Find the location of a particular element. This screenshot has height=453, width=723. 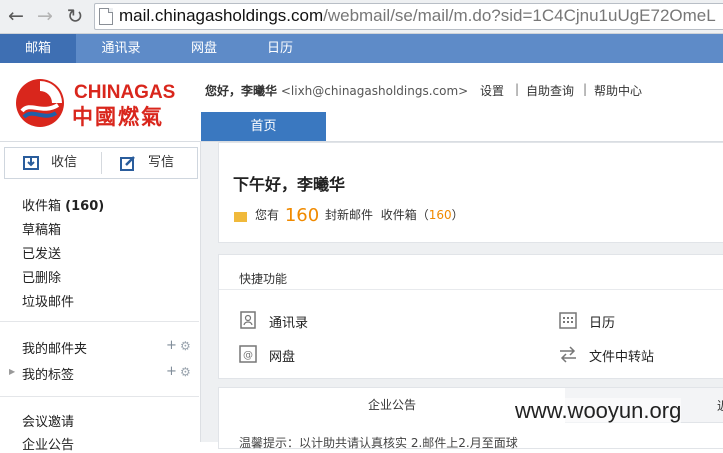

inbox-label: 收件箱 is located at coordinates (42, 206).